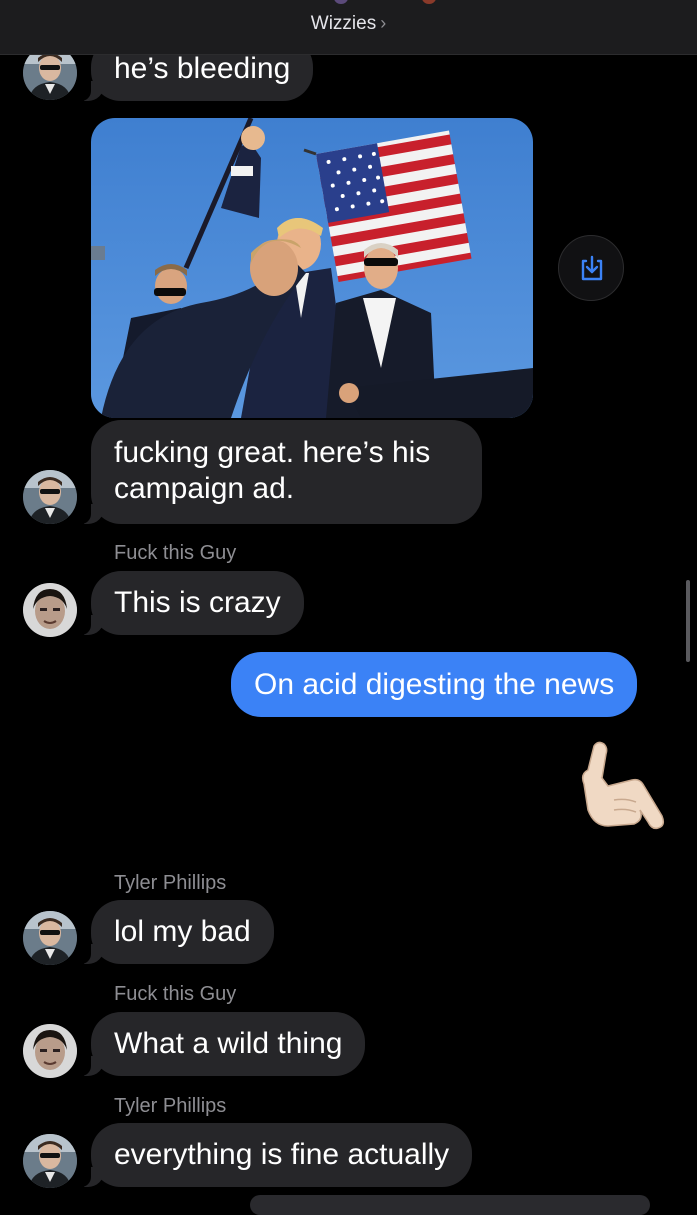 This screenshot has height=1215, width=697. What do you see at coordinates (343, 23) in the screenshot?
I see `group-name-label: Wizzies` at bounding box center [343, 23].